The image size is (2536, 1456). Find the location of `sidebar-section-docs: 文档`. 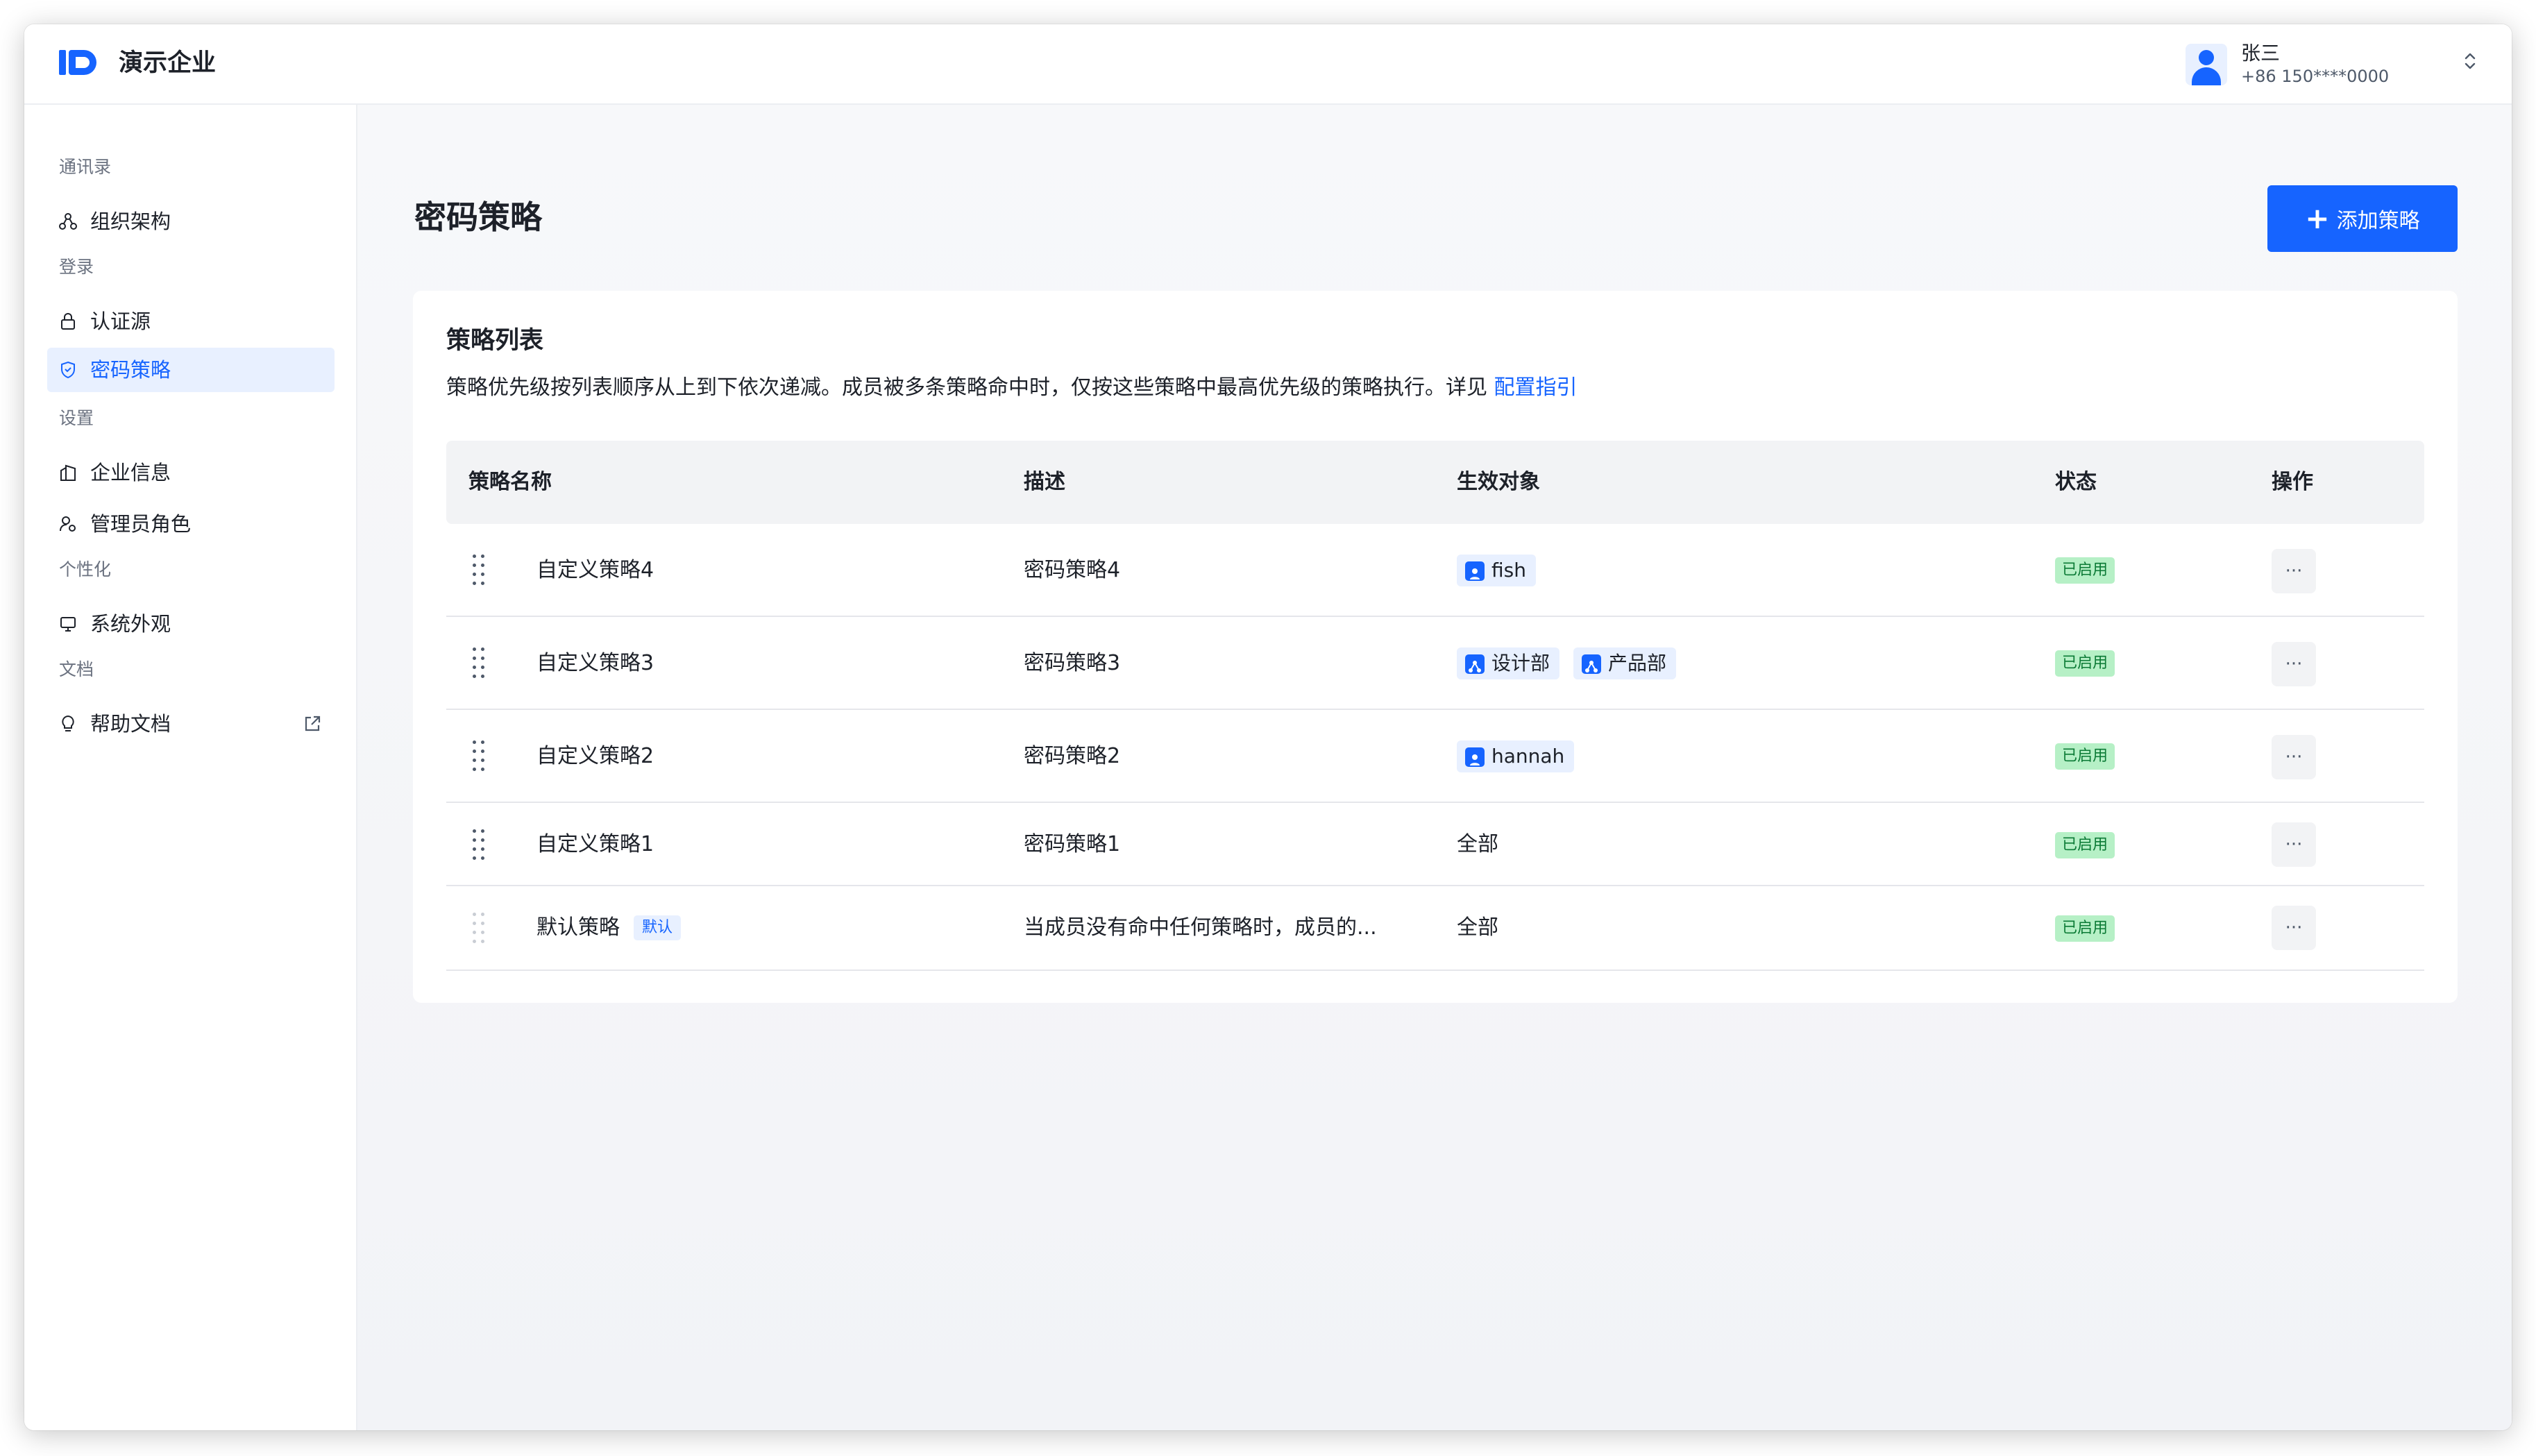

sidebar-section-docs: 文档 is located at coordinates (76, 669).